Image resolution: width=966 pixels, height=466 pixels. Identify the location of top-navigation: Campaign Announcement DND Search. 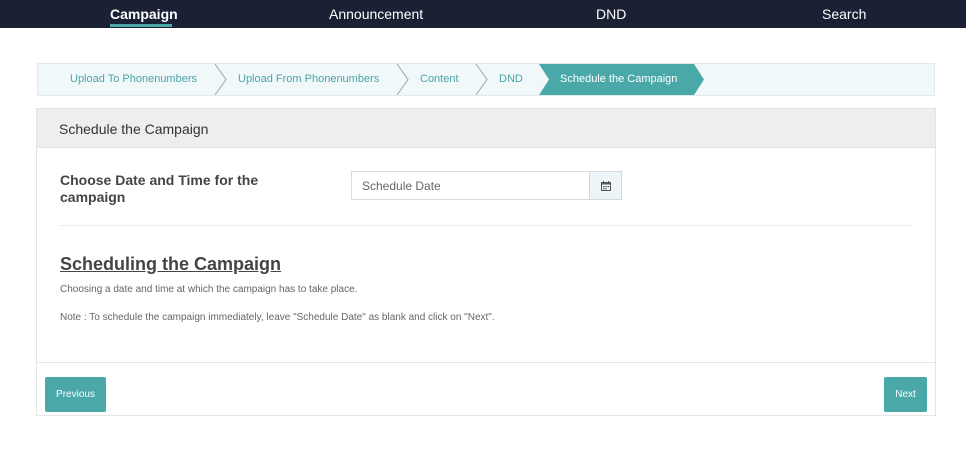
(483, 14).